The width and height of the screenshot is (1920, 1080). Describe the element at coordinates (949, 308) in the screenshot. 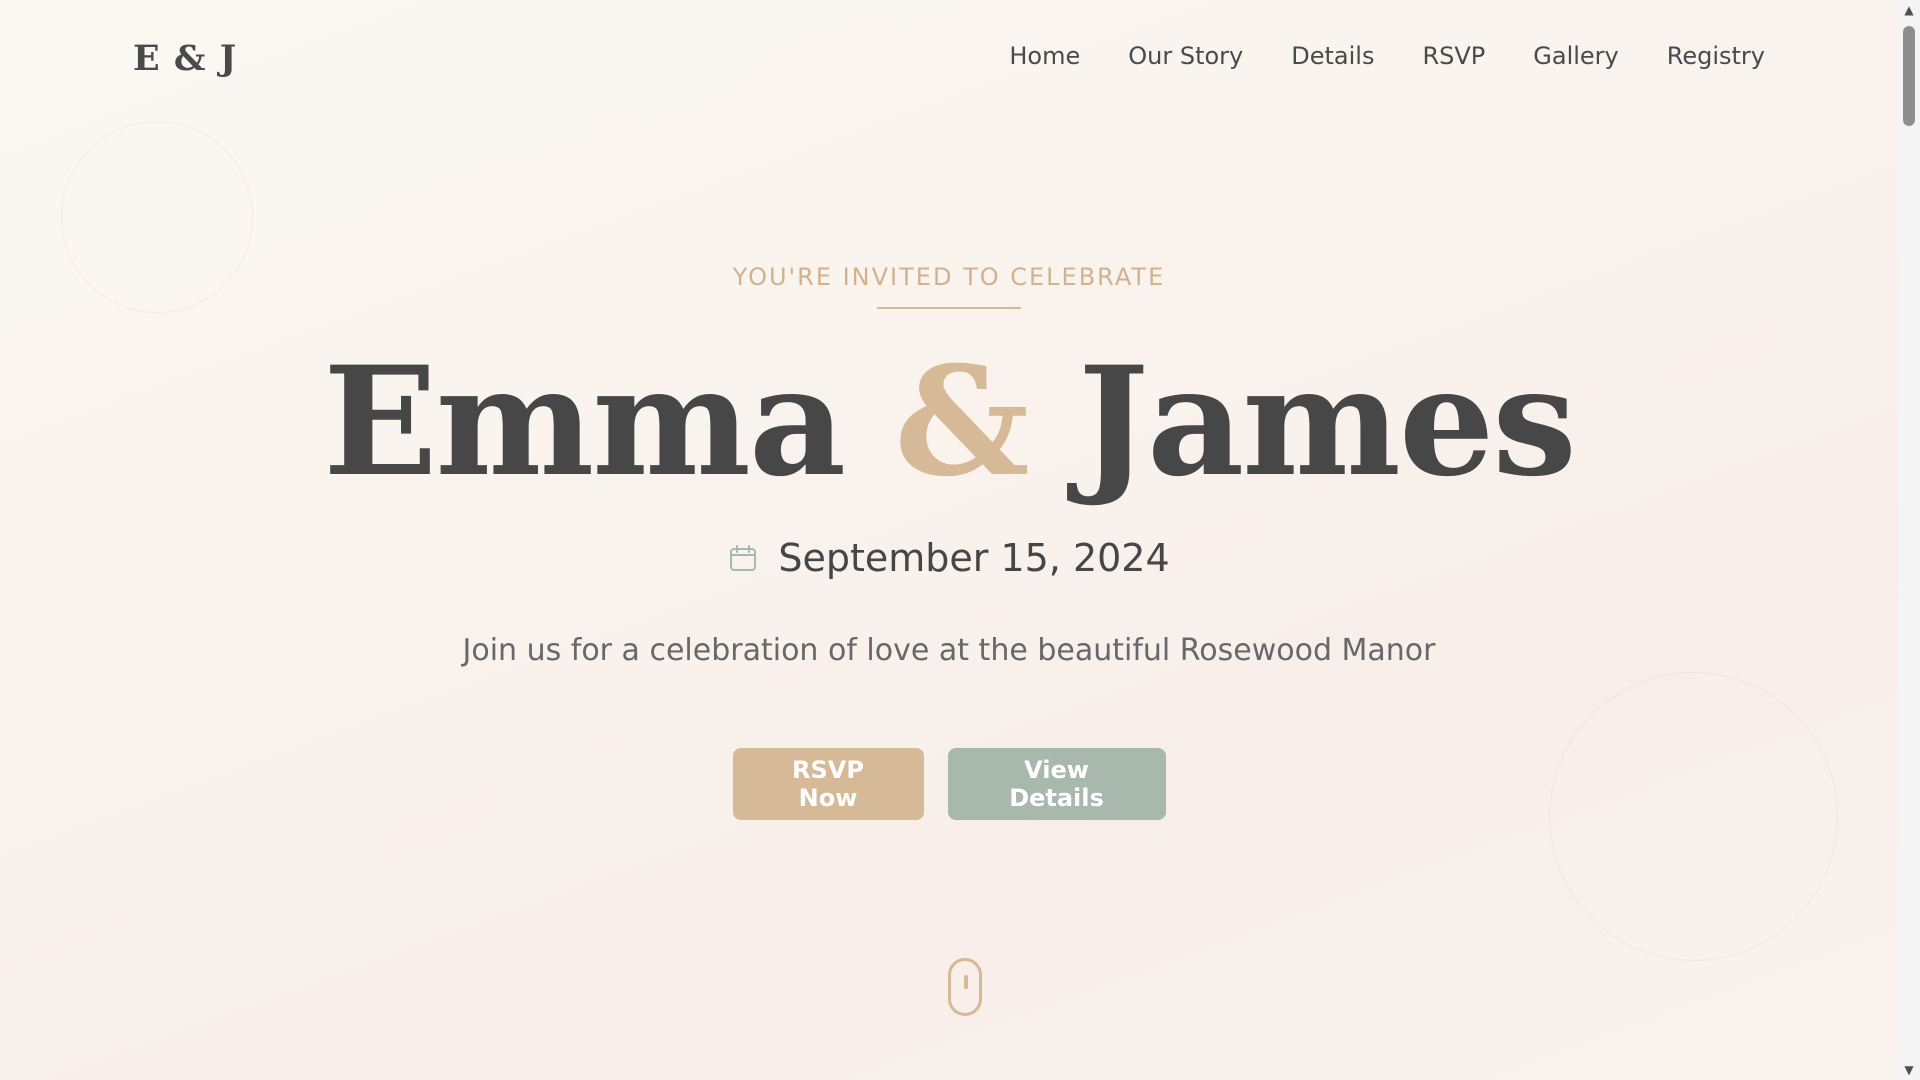

I see `eyebrow-divider` at that location.